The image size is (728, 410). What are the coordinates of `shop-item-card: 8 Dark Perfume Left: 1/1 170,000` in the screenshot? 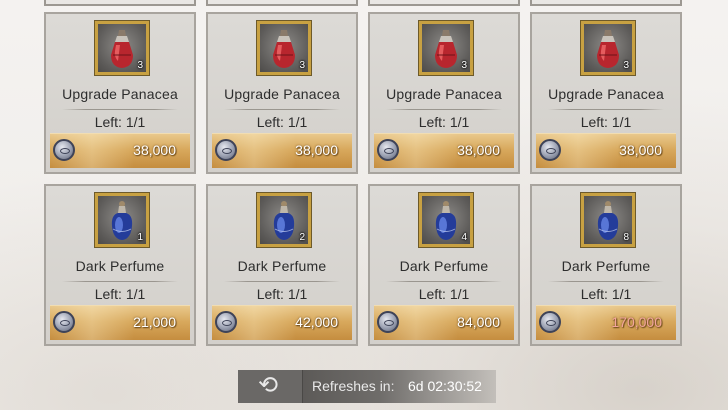 It's located at (606, 265).